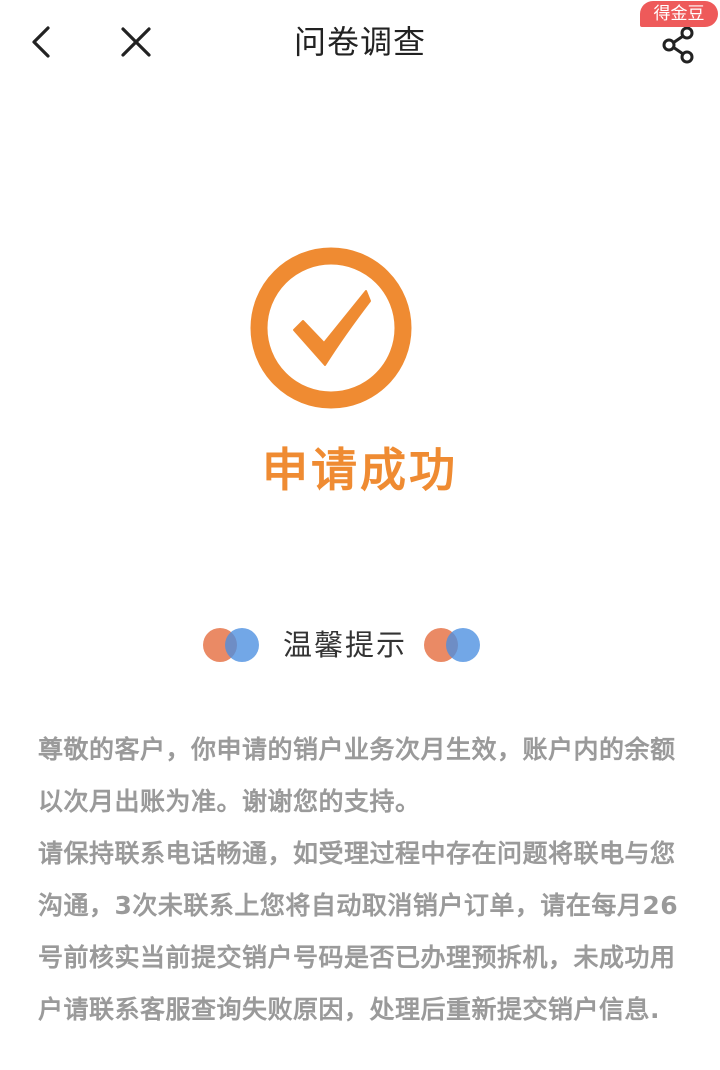  What do you see at coordinates (331, 328) in the screenshot?
I see `check-circle-icon` at bounding box center [331, 328].